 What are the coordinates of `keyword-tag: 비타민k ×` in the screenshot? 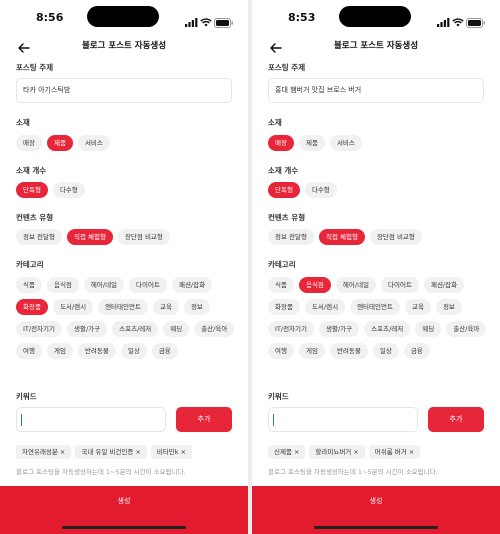 It's located at (171, 452).